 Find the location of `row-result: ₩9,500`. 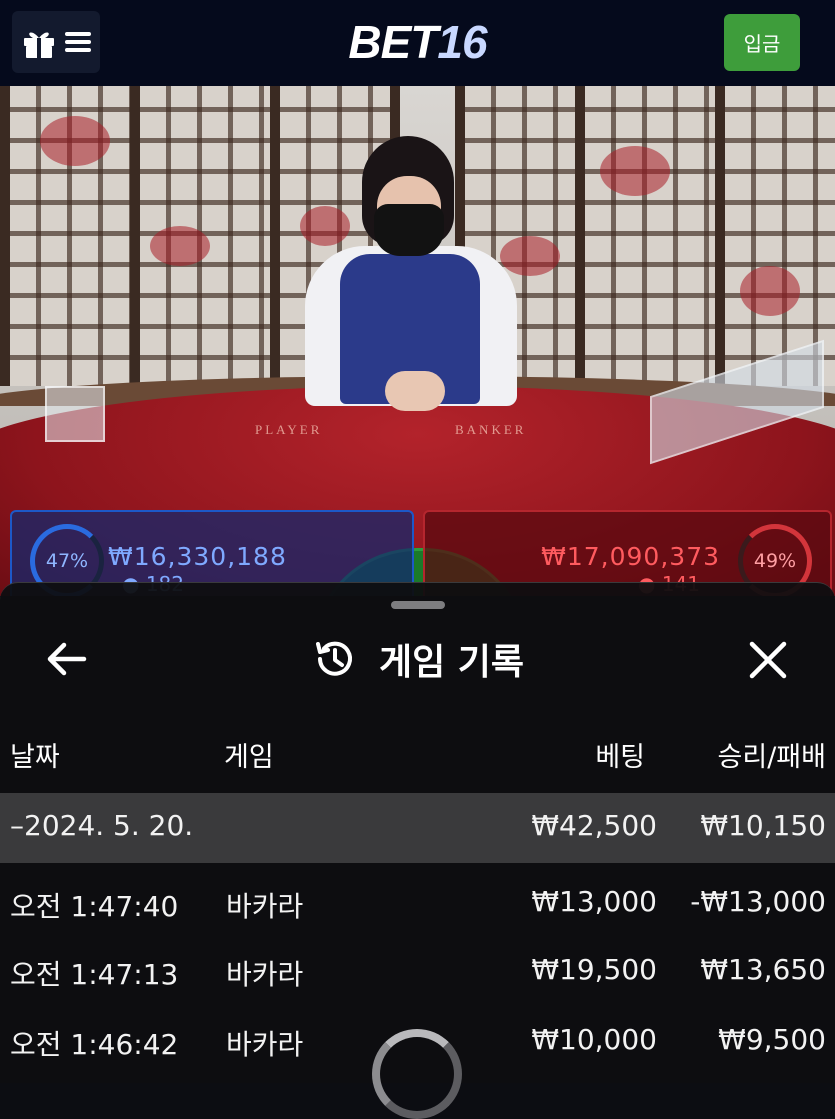

row-result: ₩9,500 is located at coordinates (772, 1039).